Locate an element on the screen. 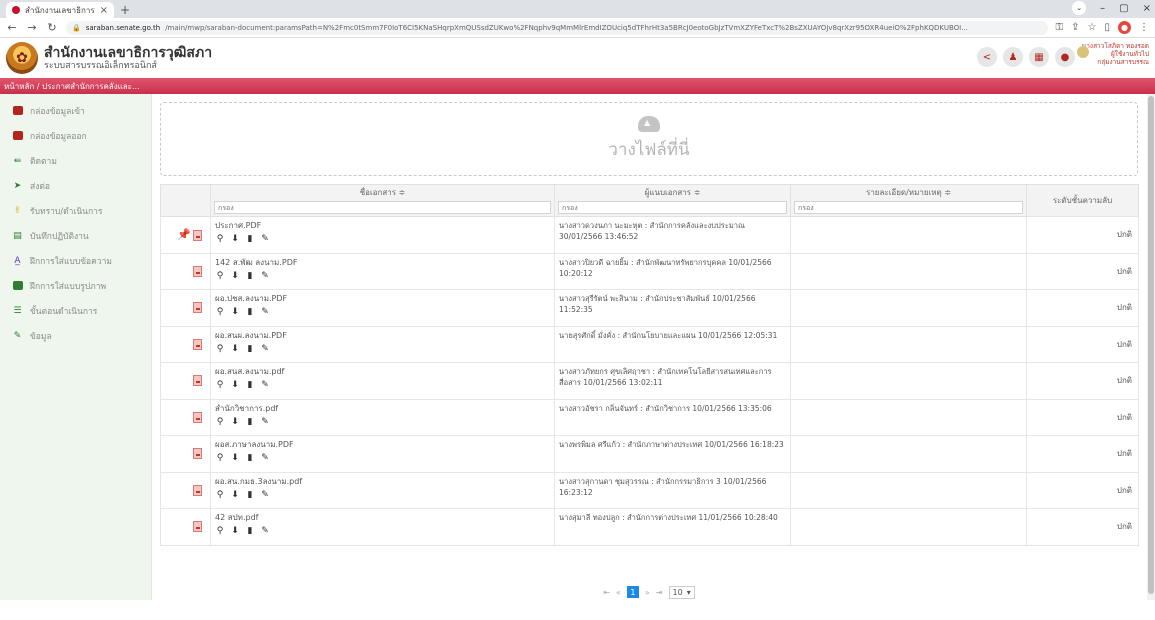  column-header-document-name: ชื่อเอกสาร ≑ is located at coordinates (382, 192).